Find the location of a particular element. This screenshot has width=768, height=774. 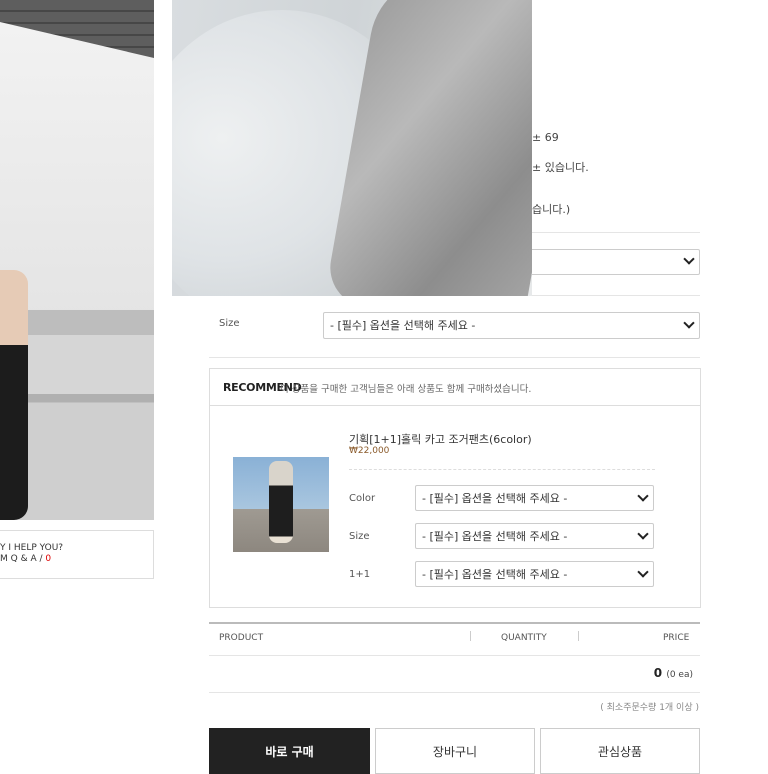

rec-size-select: - [필수] 옵션을 선택해 주세요 - is located at coordinates (534, 536).